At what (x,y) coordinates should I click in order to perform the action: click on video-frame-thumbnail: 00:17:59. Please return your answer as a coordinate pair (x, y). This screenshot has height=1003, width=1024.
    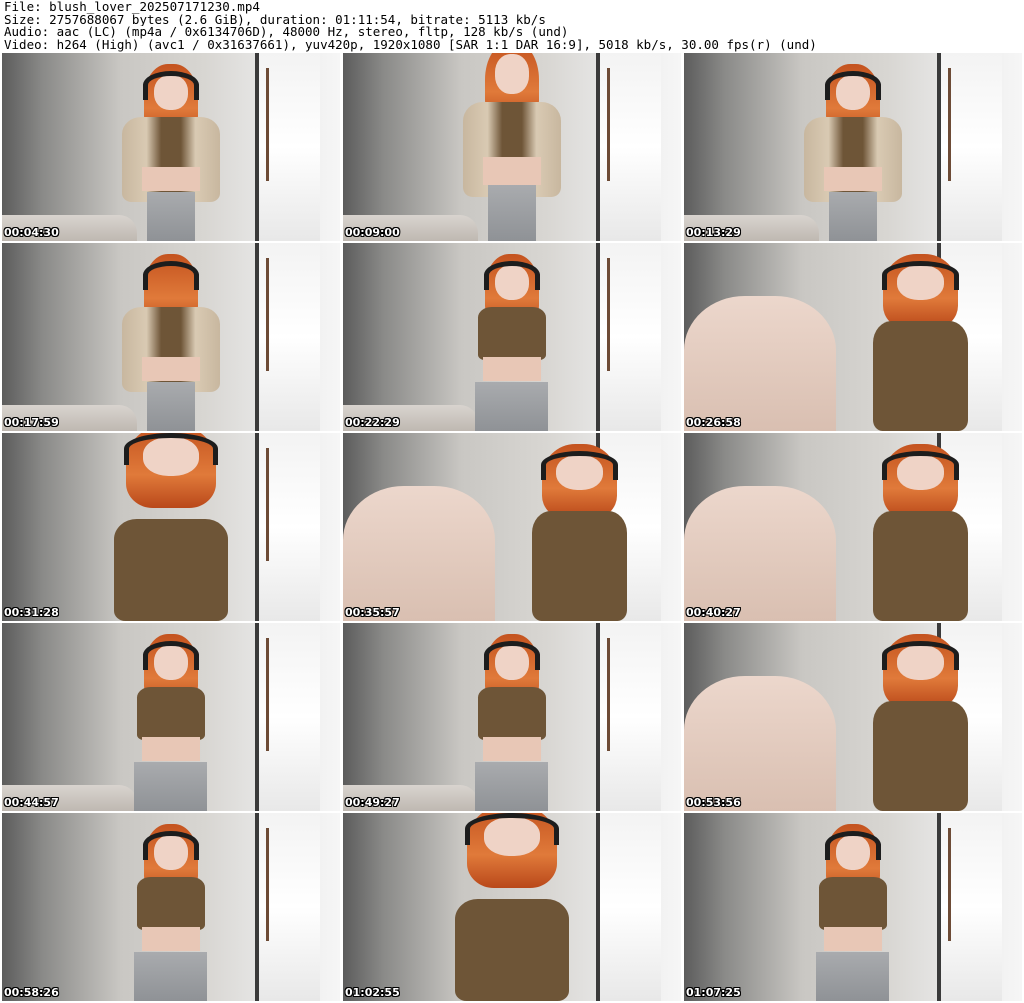
    Looking at the image, I should click on (171, 337).